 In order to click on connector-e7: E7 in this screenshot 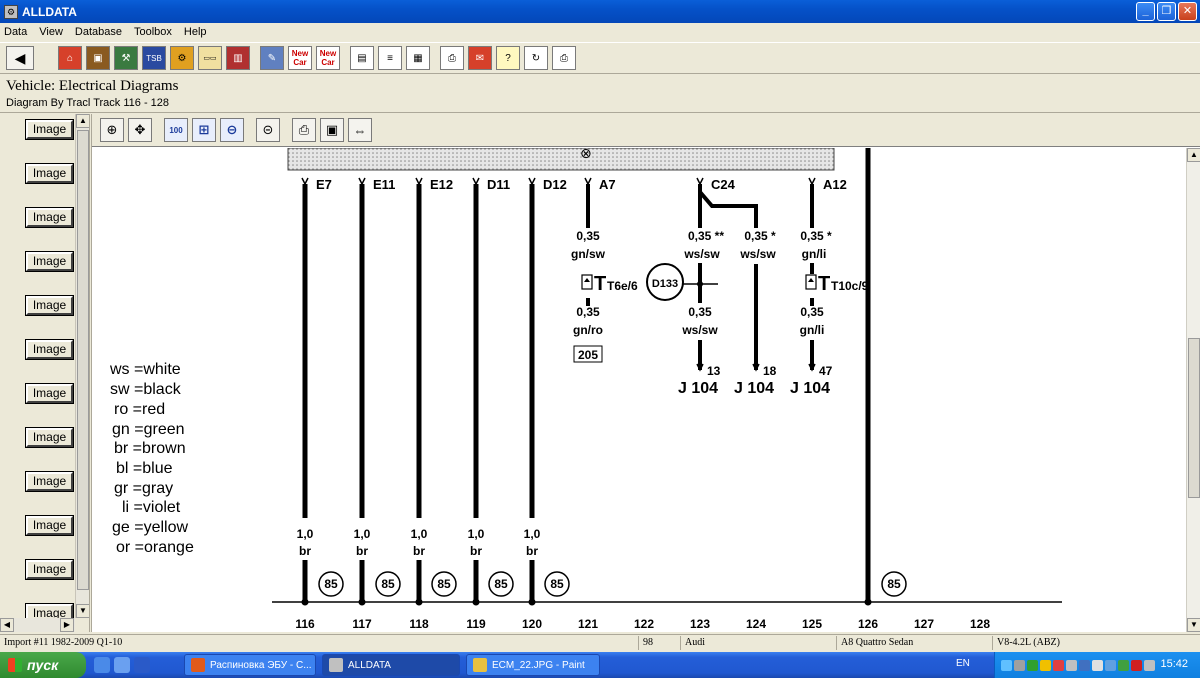, I will do `click(324, 184)`.